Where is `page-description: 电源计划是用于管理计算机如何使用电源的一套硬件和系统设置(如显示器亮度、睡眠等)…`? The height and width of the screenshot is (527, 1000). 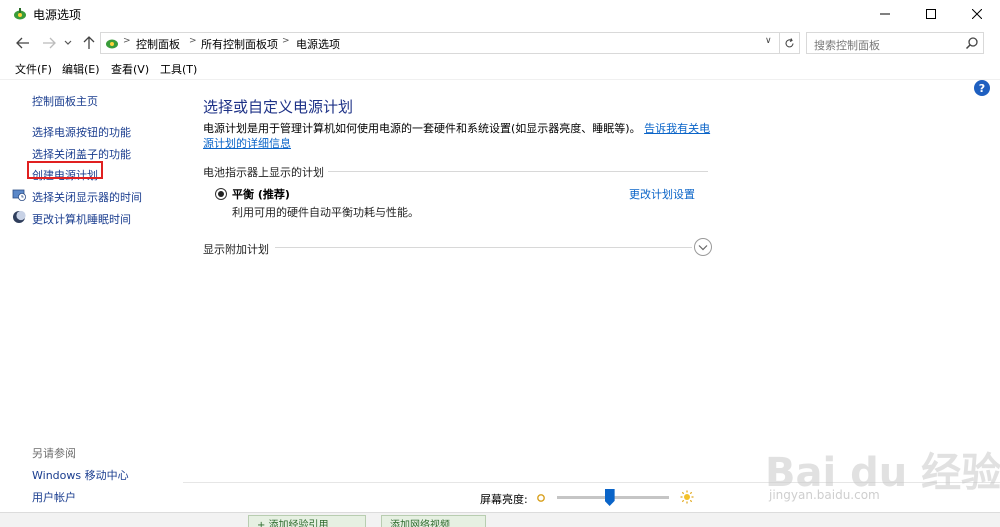
page-description: 电源计划是用于管理计算机如何使用电源的一套硬件和系统设置(如显示器亮度、睡眠等)… is located at coordinates (458, 136).